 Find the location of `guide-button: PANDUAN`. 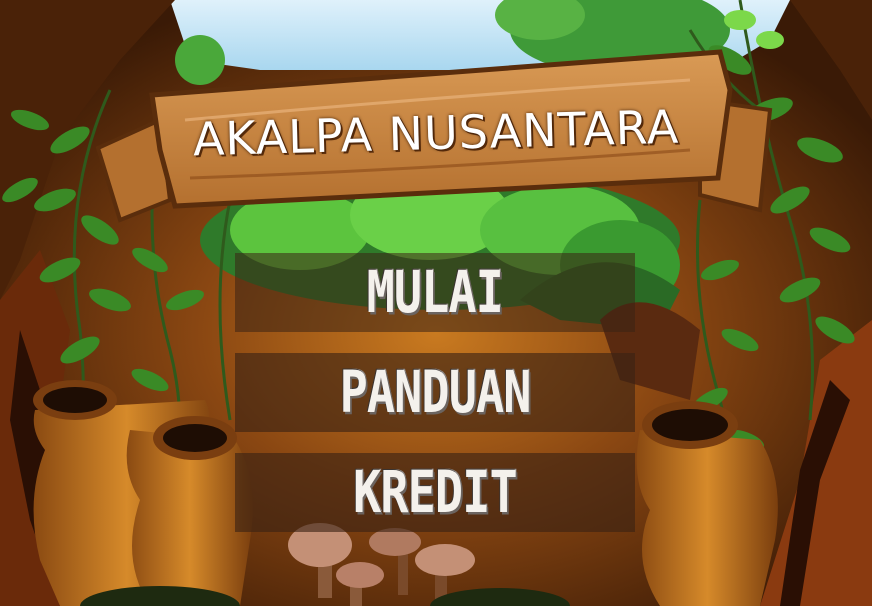

guide-button: PANDUAN is located at coordinates (435, 392).